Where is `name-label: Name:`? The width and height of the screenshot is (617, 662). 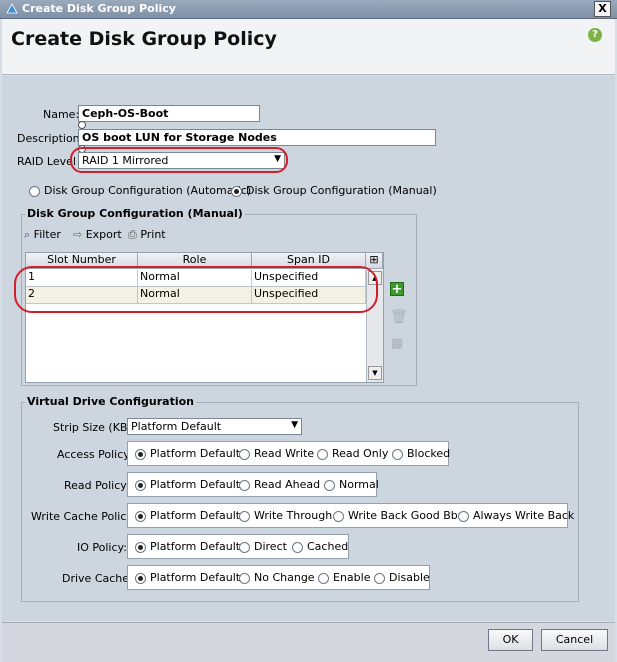
name-label: Name: is located at coordinates (61, 114).